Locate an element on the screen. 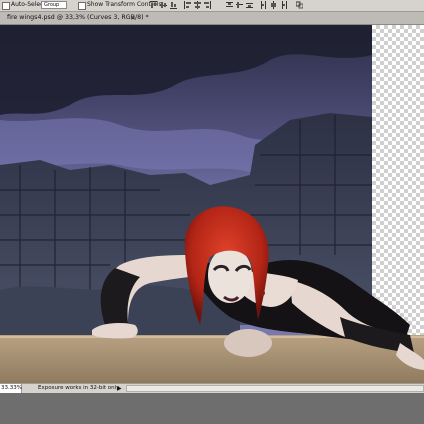  align-bottom-icon is located at coordinates (173, 5).